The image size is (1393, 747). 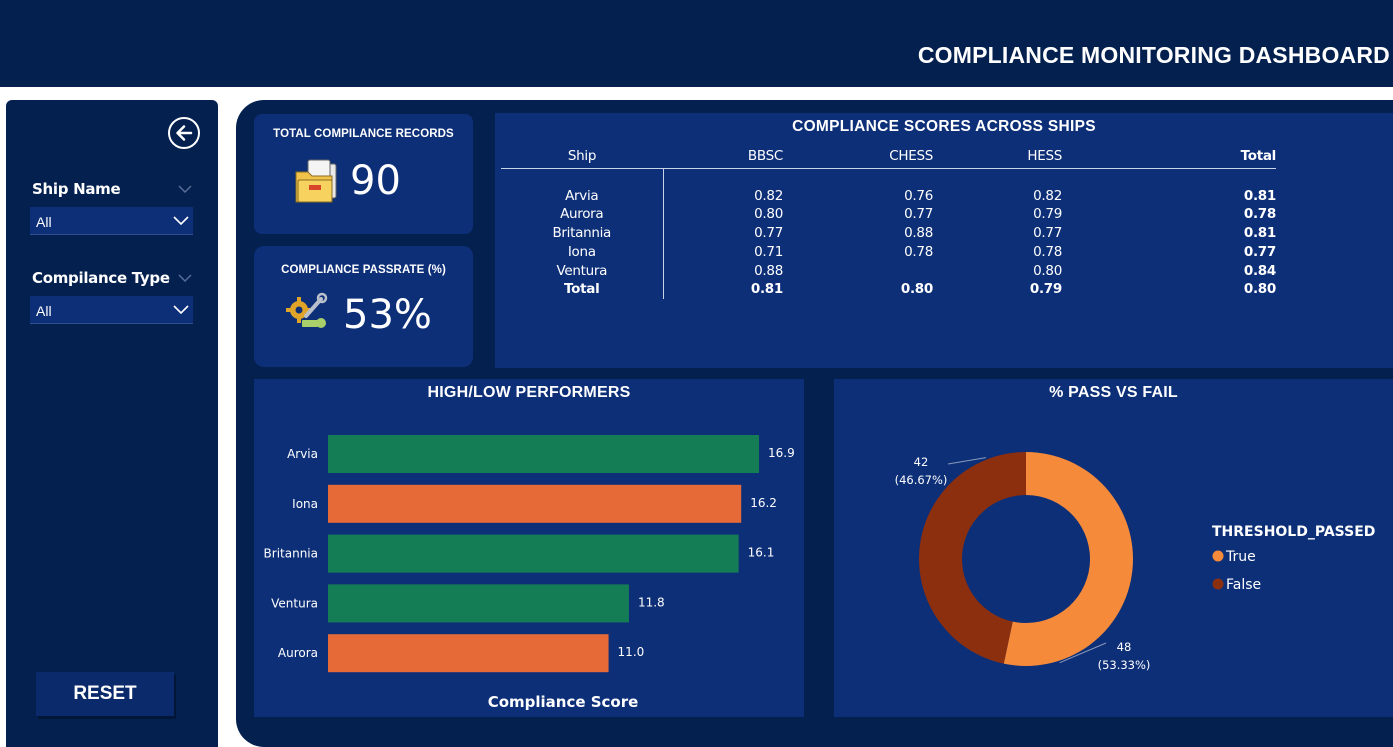 I want to click on table-row: Arvia 0.82 0.76 0.82 0.81, so click(x=888, y=196).